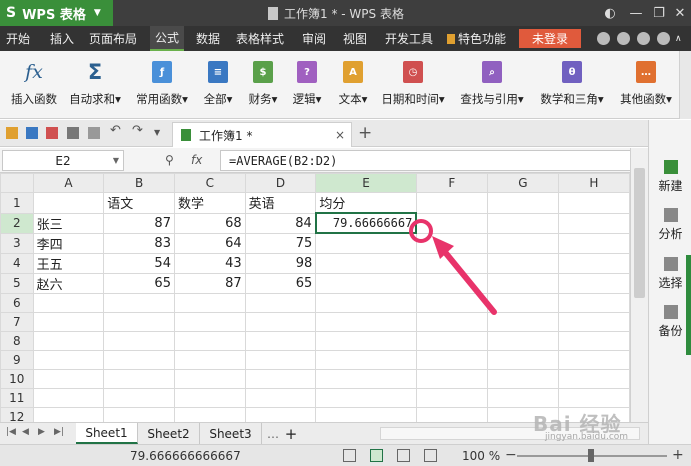 This screenshot has width=691, height=466. I want to click on cloud-icon, so click(603, 38).